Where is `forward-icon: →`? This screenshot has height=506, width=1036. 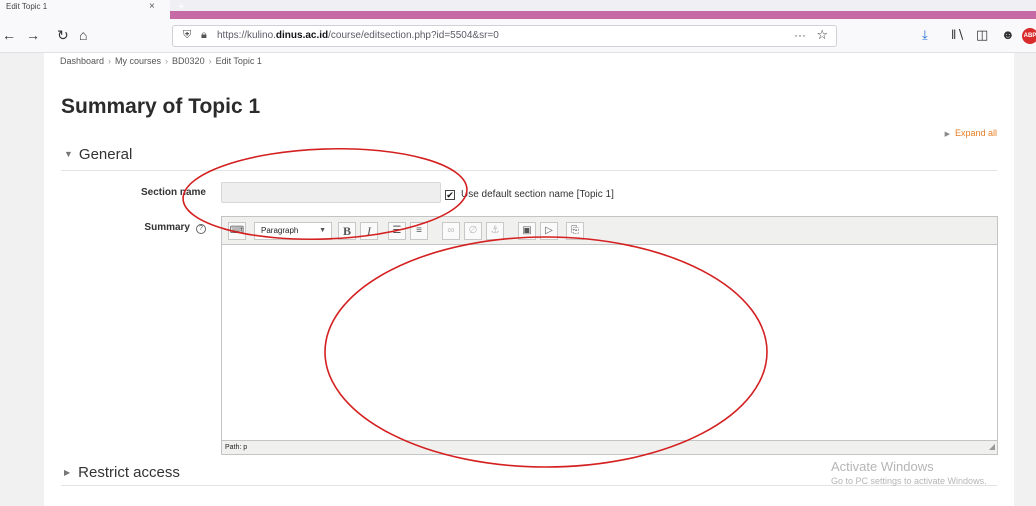 forward-icon: → is located at coordinates (33, 35).